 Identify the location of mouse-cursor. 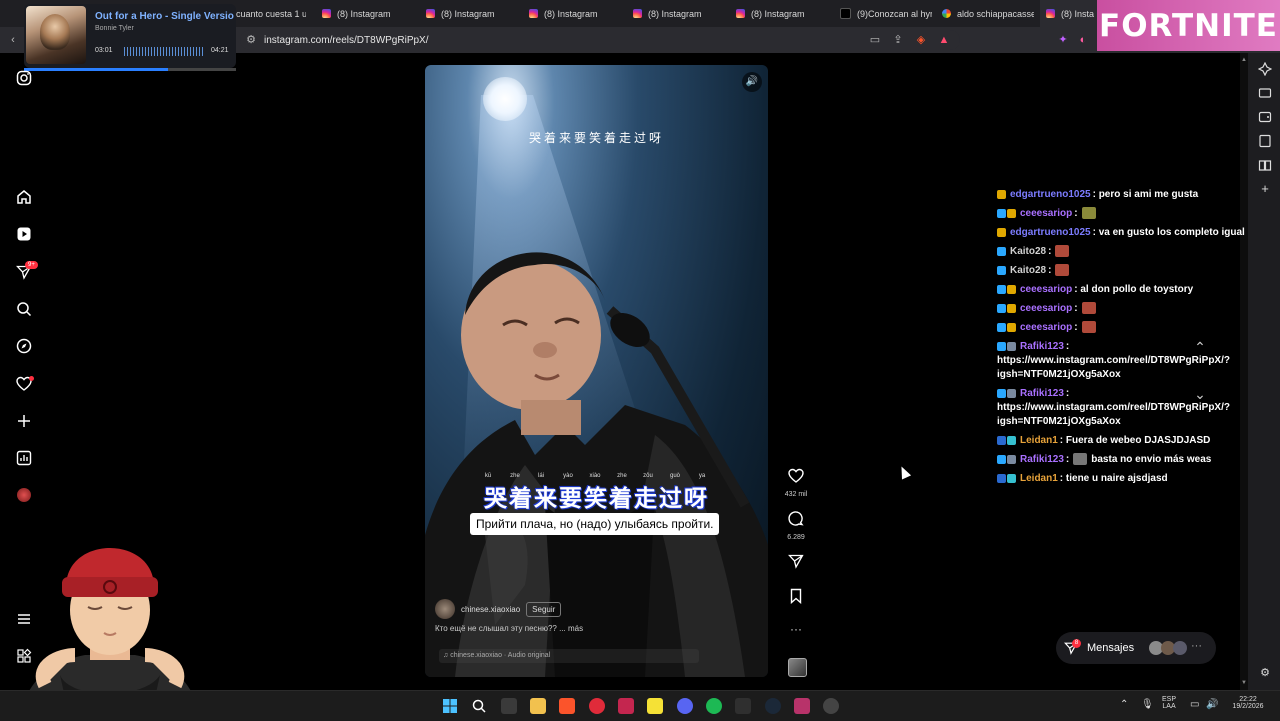
(904, 472).